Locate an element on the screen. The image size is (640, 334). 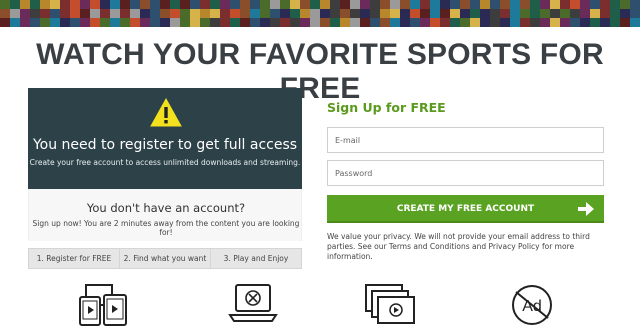
account-heading: You don't have an account? is located at coordinates (166, 208).